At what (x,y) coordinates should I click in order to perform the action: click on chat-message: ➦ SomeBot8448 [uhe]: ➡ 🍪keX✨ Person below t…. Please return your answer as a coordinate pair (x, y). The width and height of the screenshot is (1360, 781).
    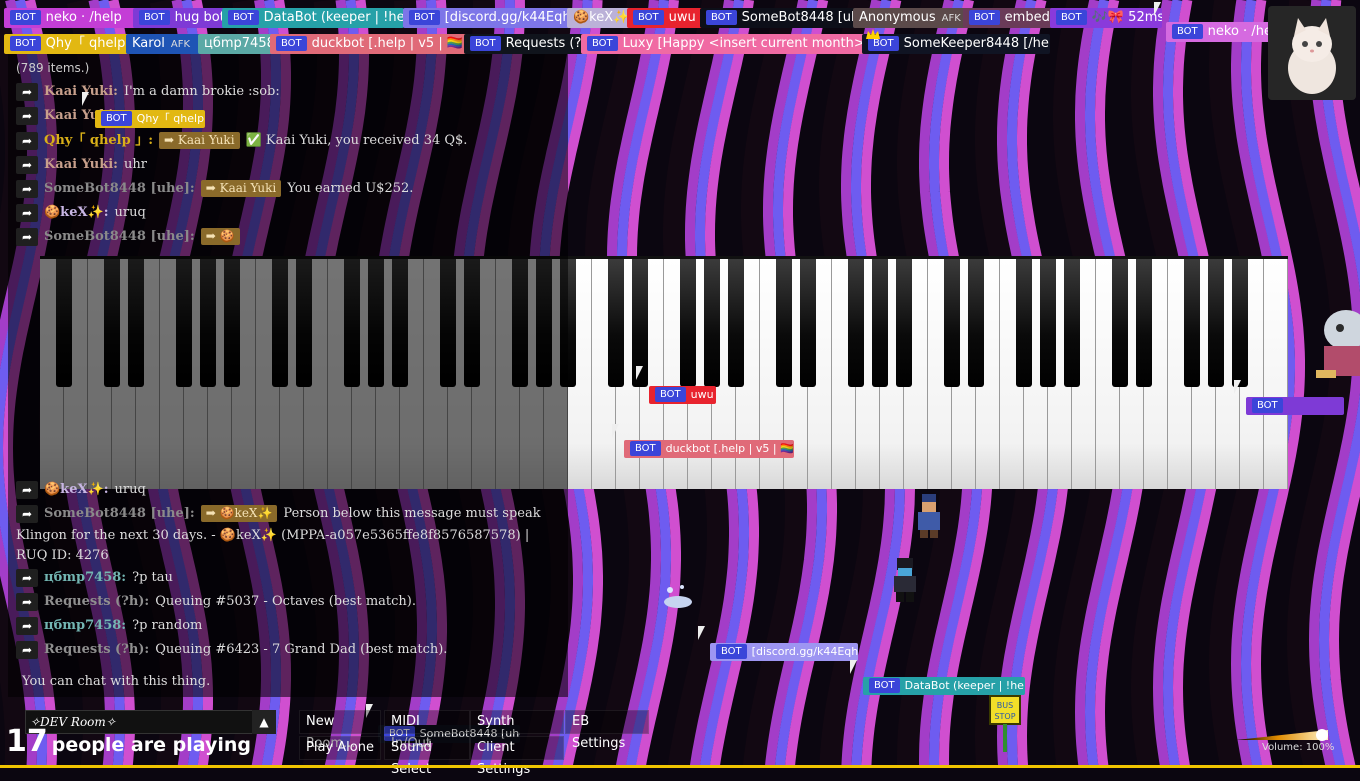
    Looking at the image, I should click on (278, 514).